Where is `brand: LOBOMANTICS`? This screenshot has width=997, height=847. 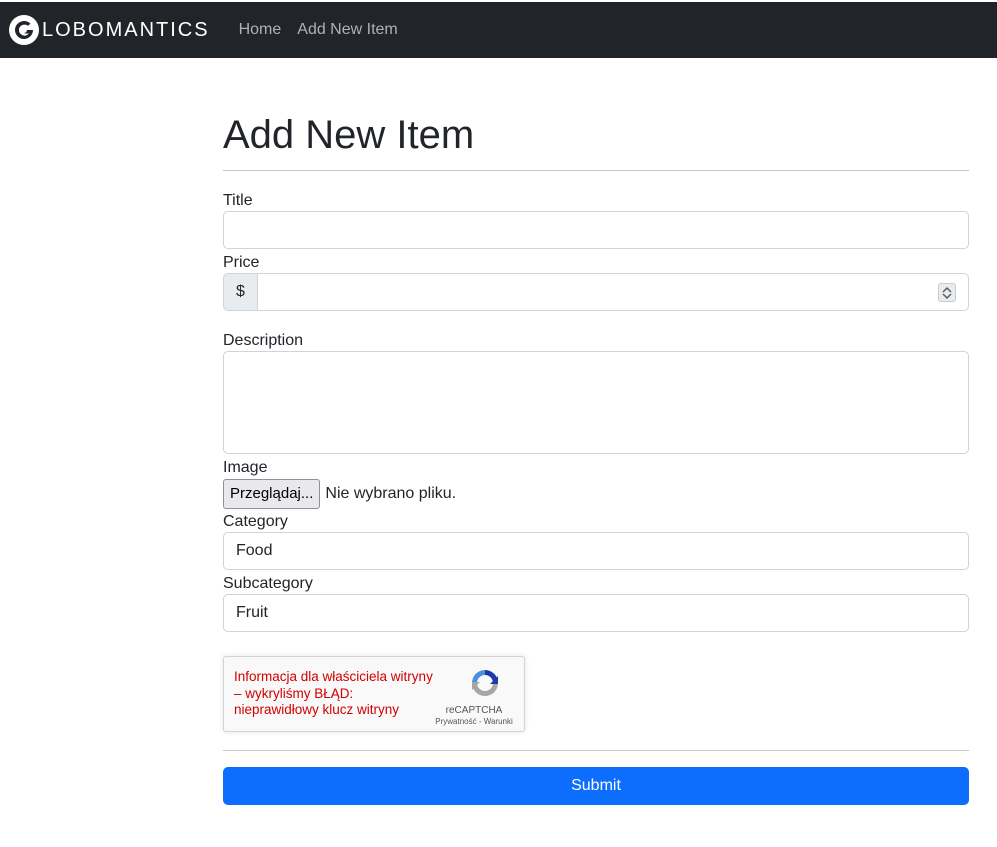 brand: LOBOMANTICS is located at coordinates (109, 30).